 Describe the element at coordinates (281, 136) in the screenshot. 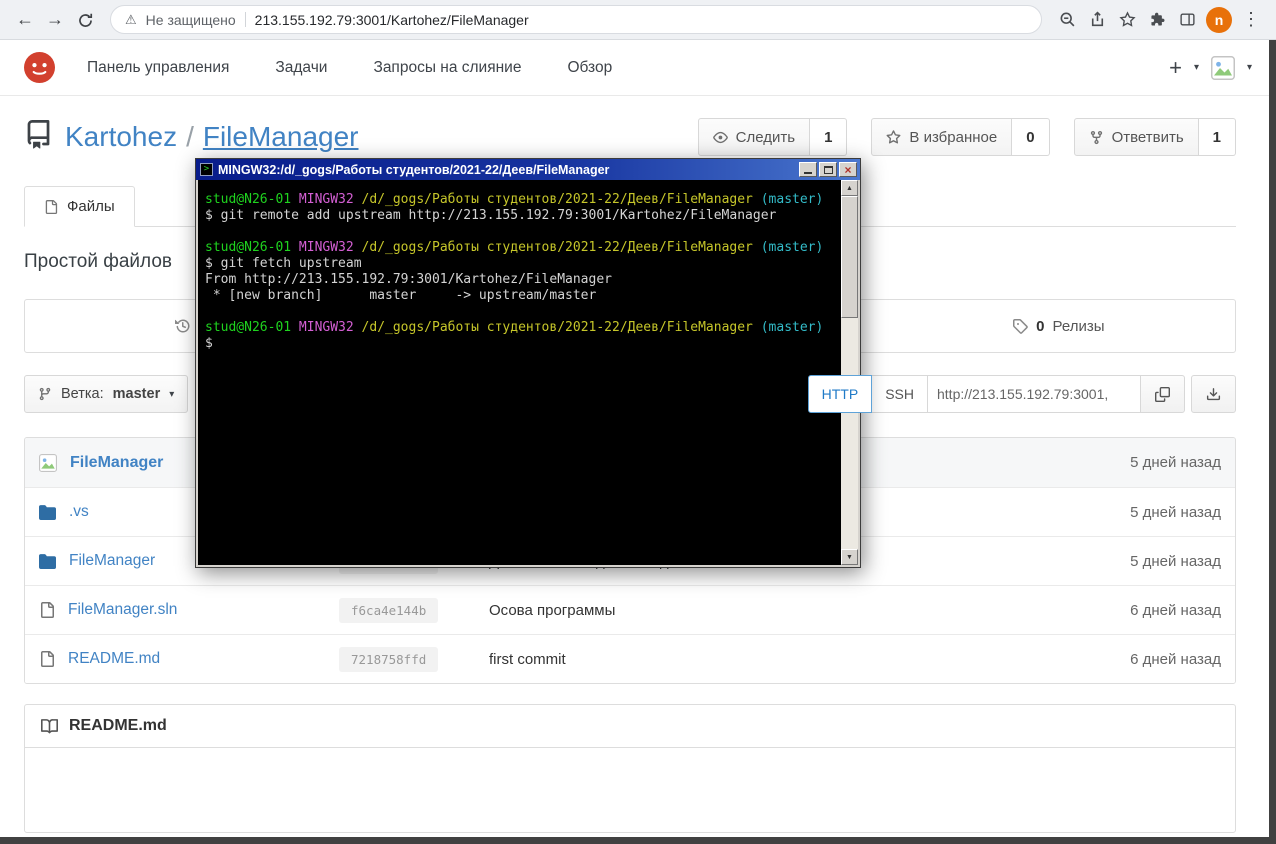

I see `repo-name-link: FileManager` at that location.